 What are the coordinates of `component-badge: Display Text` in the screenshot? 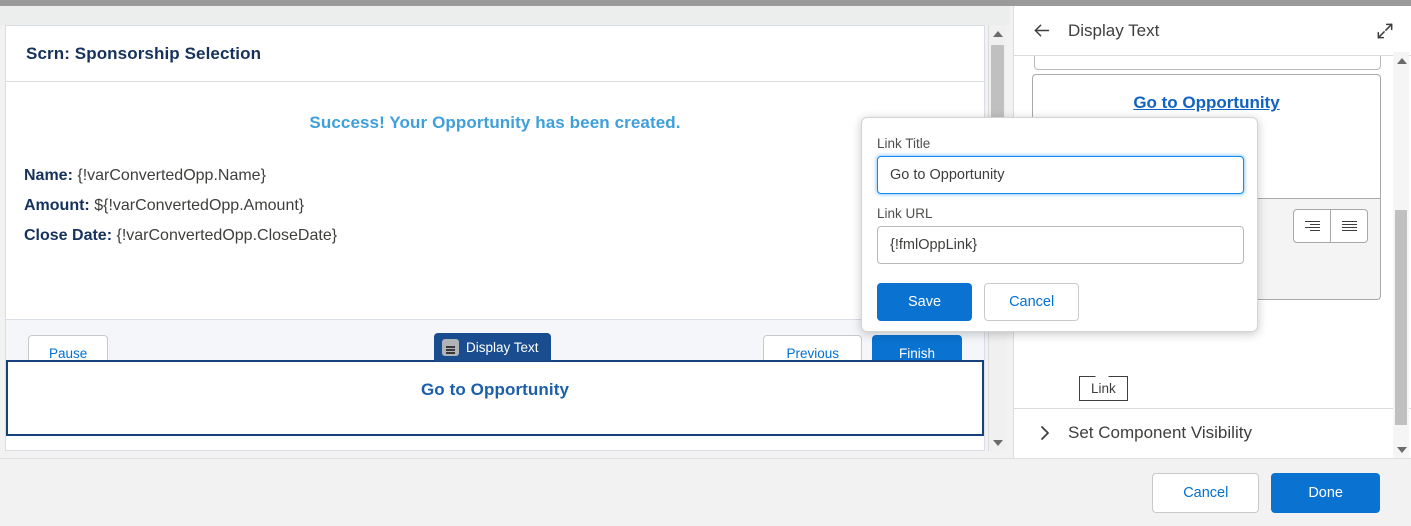 It's located at (492, 347).